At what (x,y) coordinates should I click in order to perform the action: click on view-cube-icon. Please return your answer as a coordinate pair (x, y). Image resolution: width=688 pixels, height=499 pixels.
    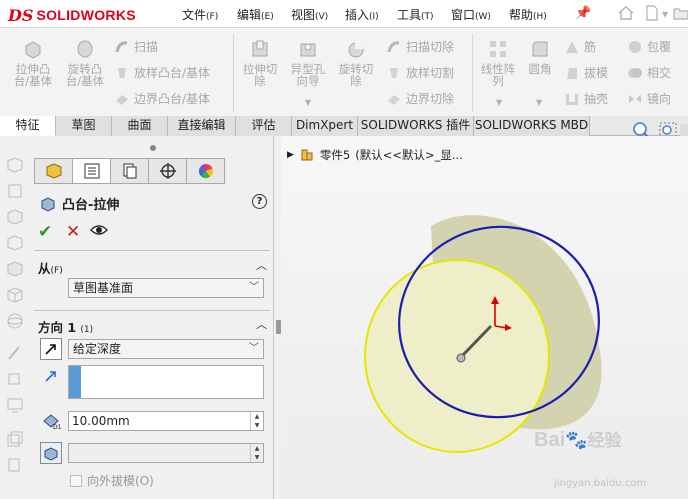
    Looking at the image, I should click on (15, 165).